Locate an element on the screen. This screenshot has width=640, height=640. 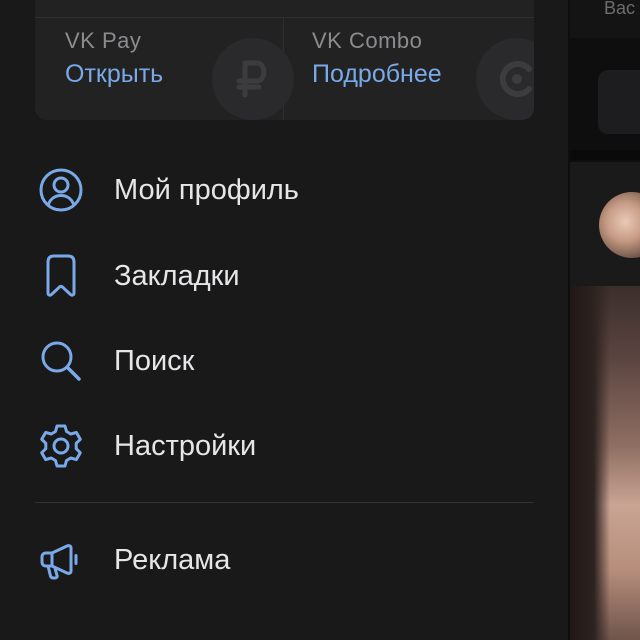
background-divider is located at coordinates (605, 155).